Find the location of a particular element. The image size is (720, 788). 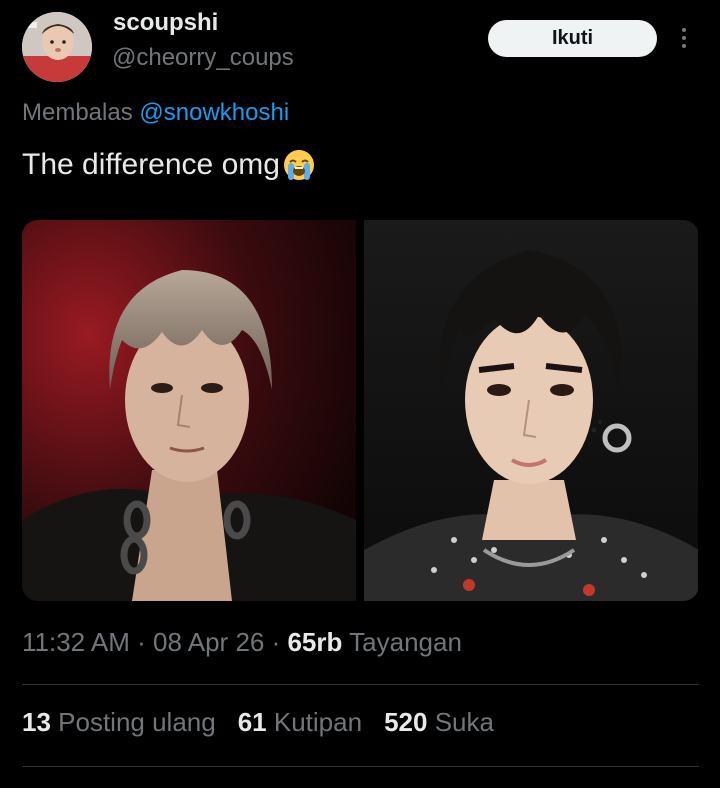

engagement-stats: 13 Posting ulang 61 Kutipan 520 Suka is located at coordinates (258, 722).